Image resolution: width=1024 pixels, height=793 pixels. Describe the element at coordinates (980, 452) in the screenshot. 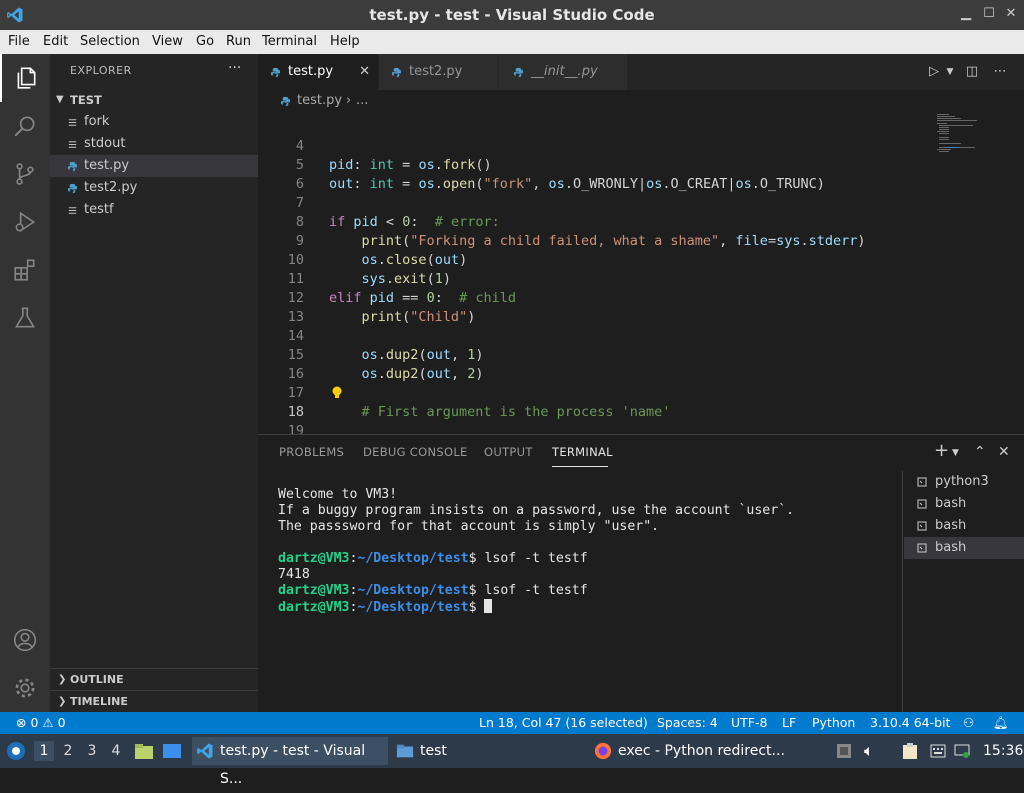

I see `maximize-panel-icon: ⌃` at that location.